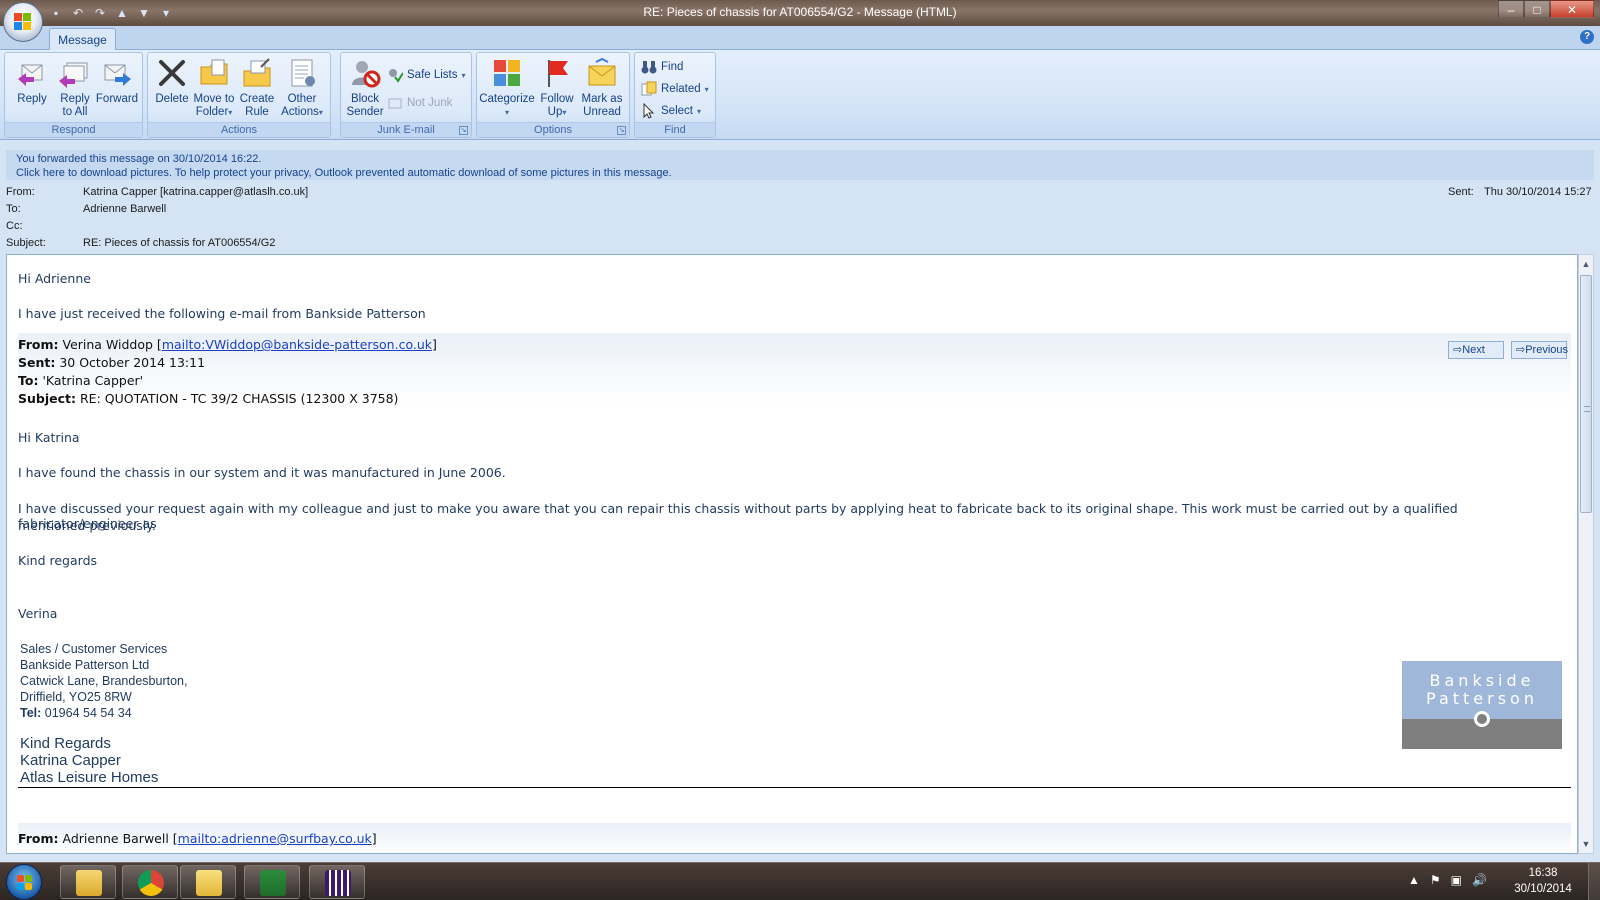 Image resolution: width=1600 pixels, height=900 pixels. I want to click on taskbar-app, so click(337, 882).